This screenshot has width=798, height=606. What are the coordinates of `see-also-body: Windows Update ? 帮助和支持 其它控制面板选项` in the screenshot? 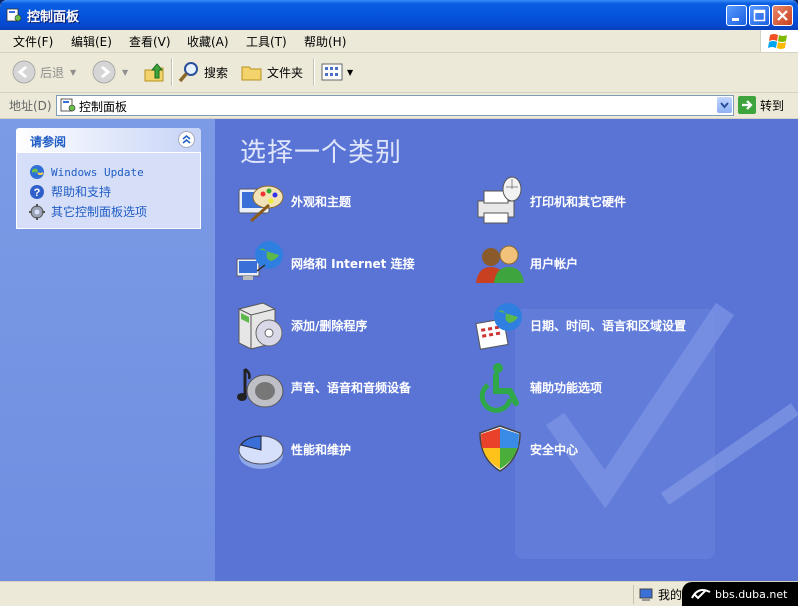 It's located at (108, 190).